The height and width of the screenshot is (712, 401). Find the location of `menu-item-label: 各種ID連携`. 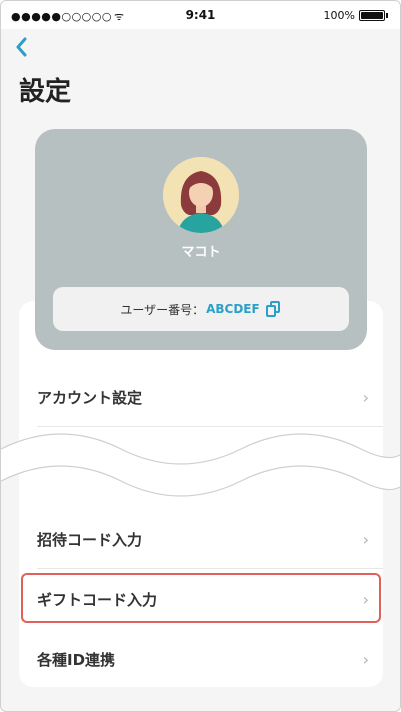

menu-item-label: 各種ID連携 is located at coordinates (76, 660).